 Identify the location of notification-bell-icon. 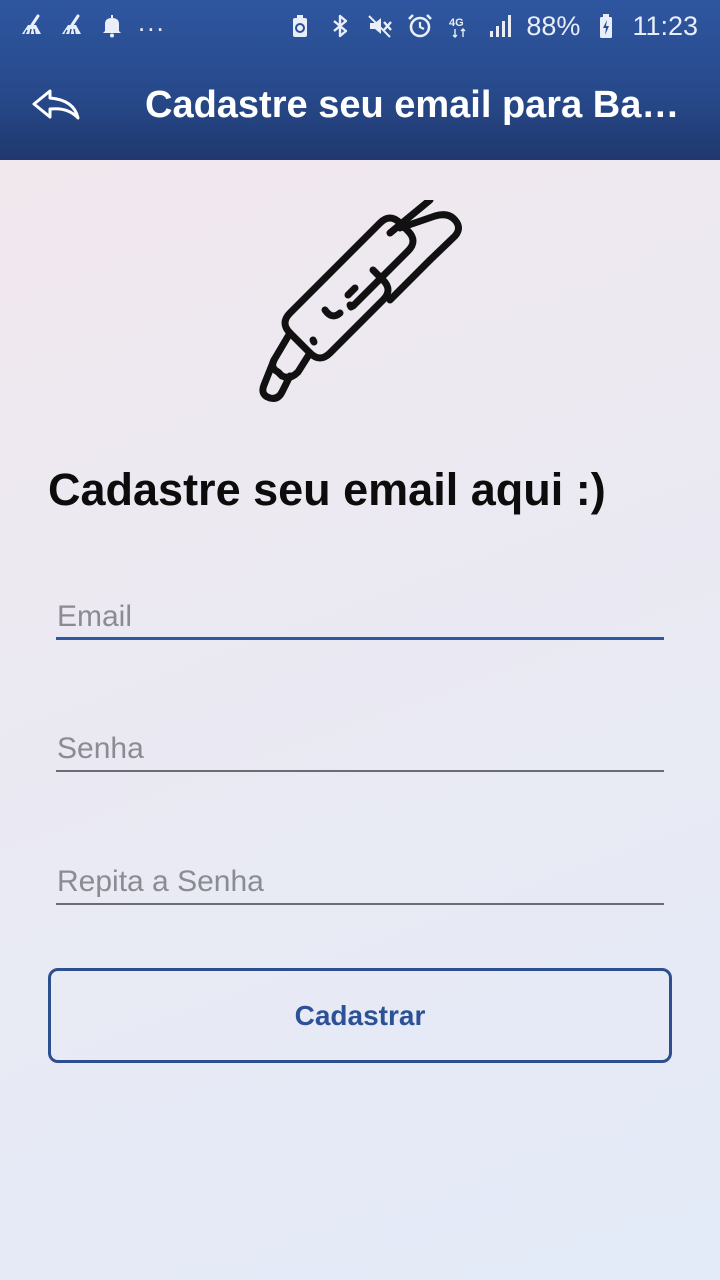
(112, 26).